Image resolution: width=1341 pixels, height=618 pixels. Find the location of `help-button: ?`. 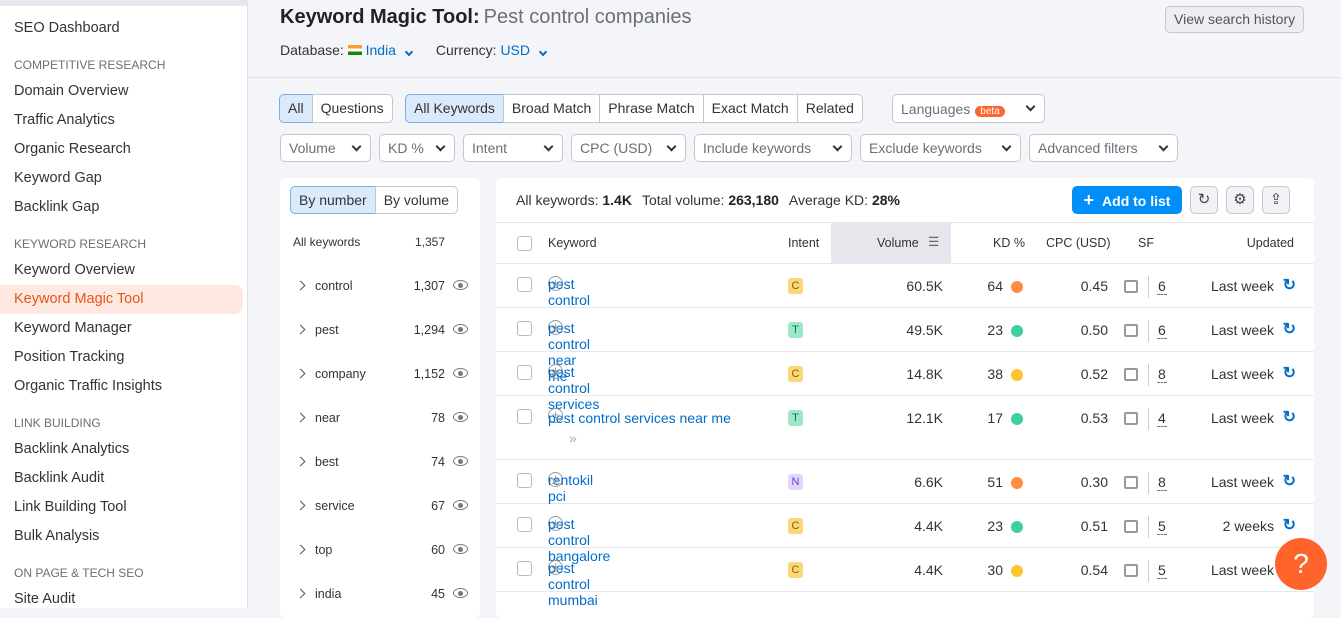

help-button: ? is located at coordinates (1301, 564).